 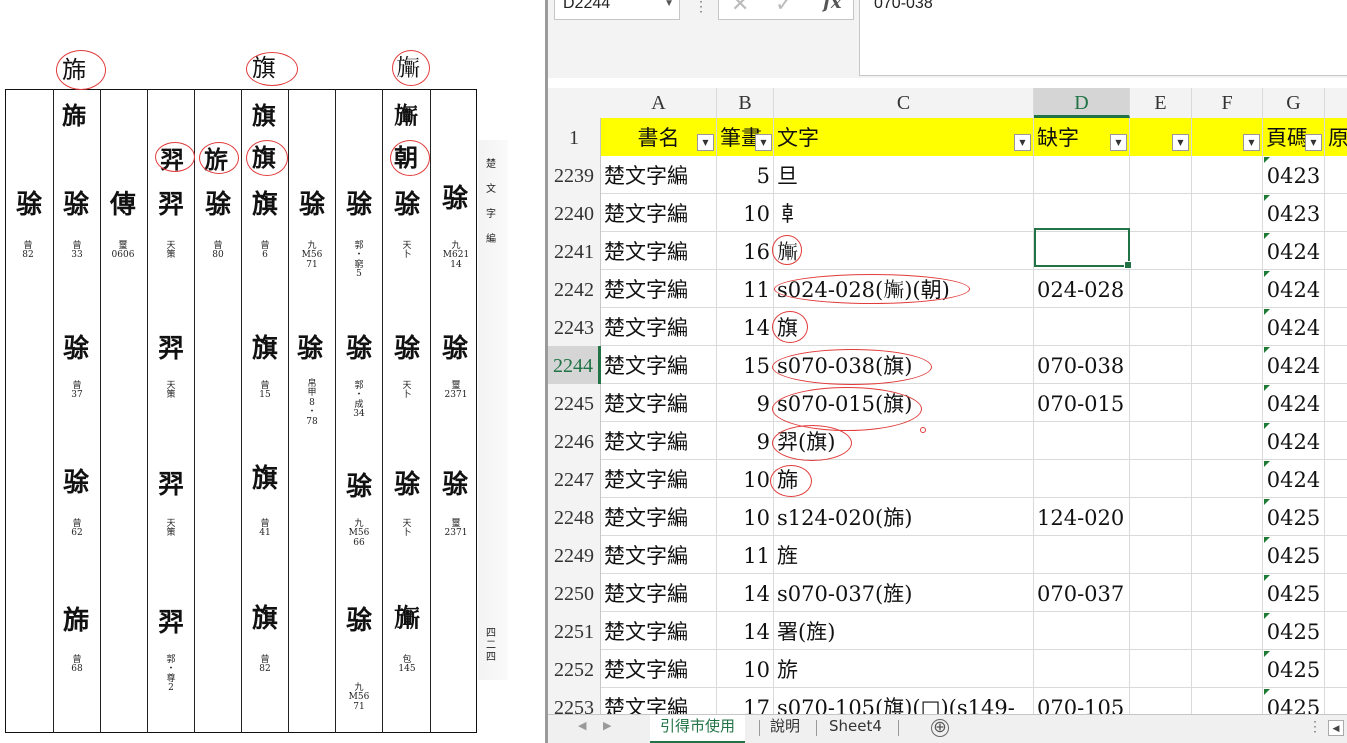 What do you see at coordinates (1082, 289) in the screenshot?
I see `cell-d: 024-028` at bounding box center [1082, 289].